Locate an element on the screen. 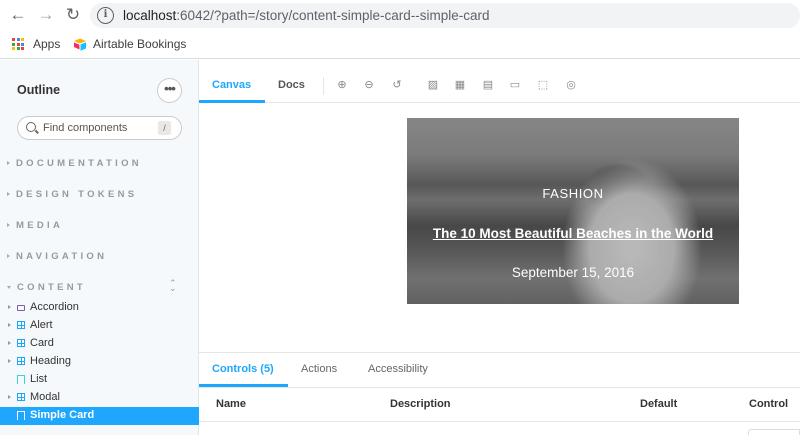  search-shortcut-key: / is located at coordinates (164, 128).